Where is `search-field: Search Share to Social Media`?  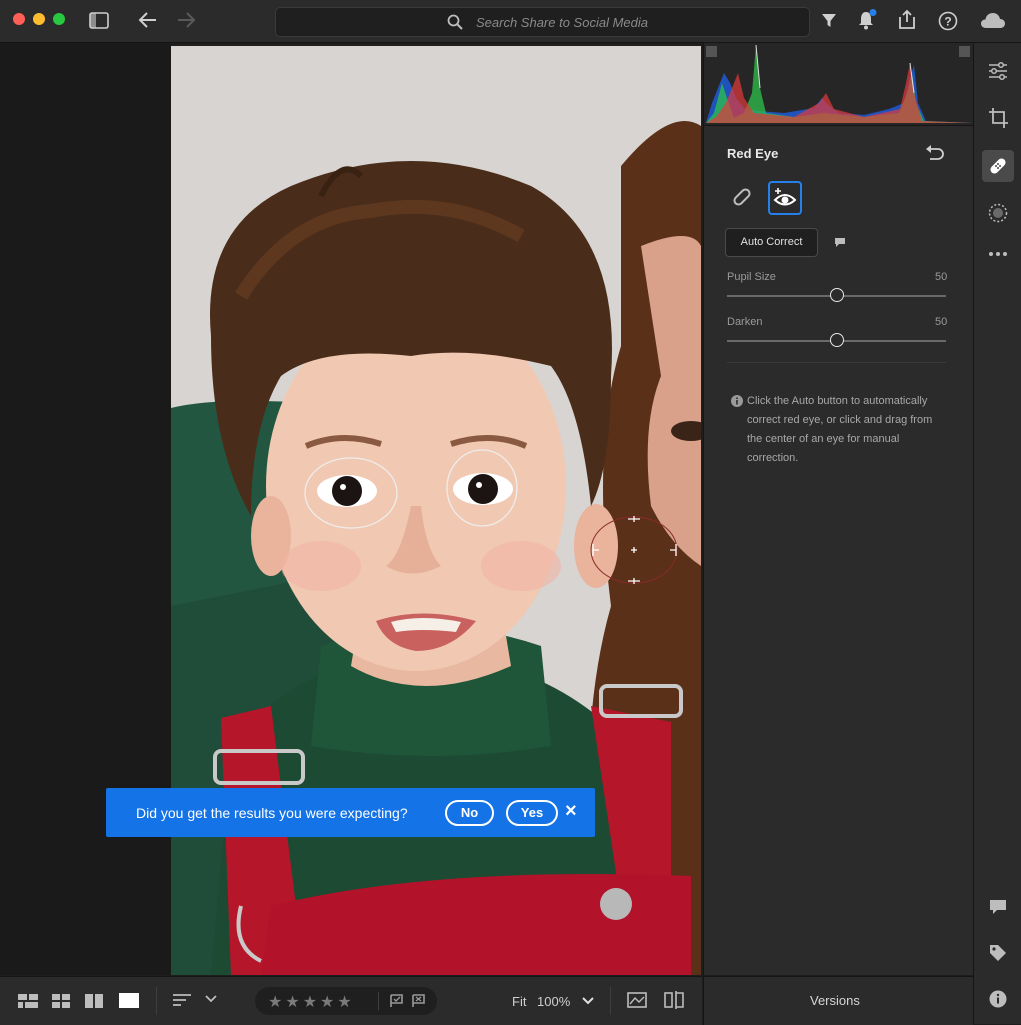
search-field: Search Share to Social Media is located at coordinates (542, 22).